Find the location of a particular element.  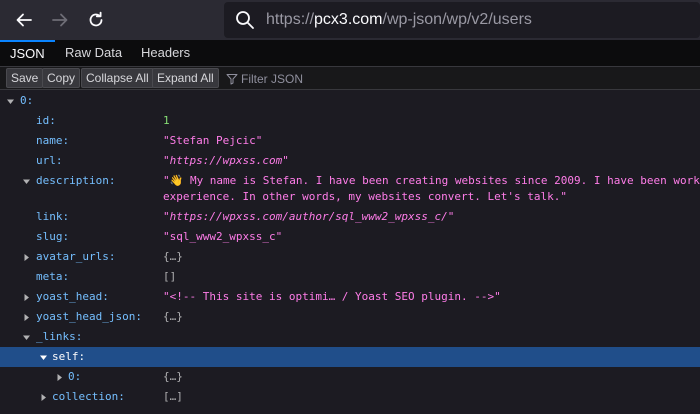

key-label: id: is located at coordinates (46, 120).